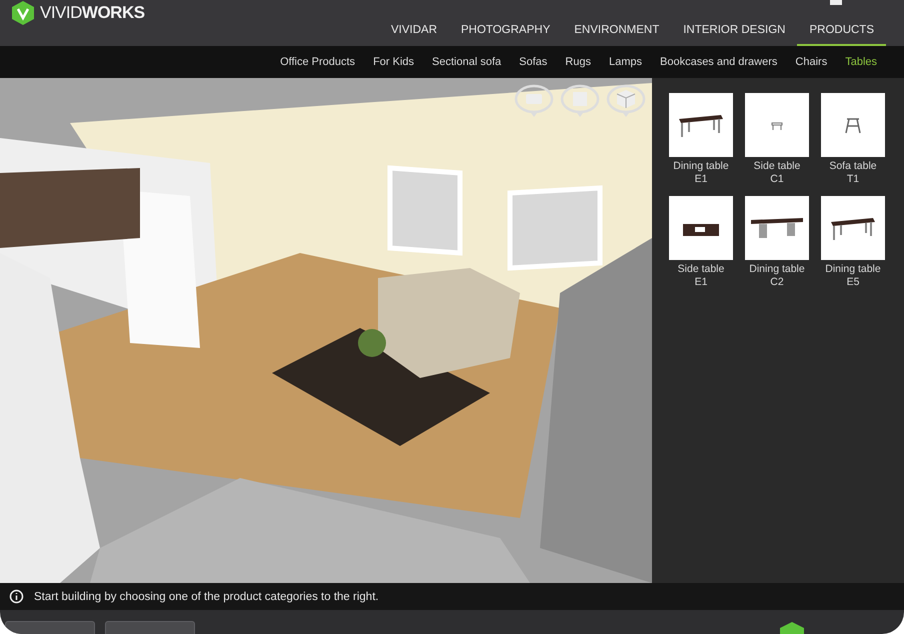  Describe the element at coordinates (317, 62) in the screenshot. I see `category-tab: Office Products` at that location.